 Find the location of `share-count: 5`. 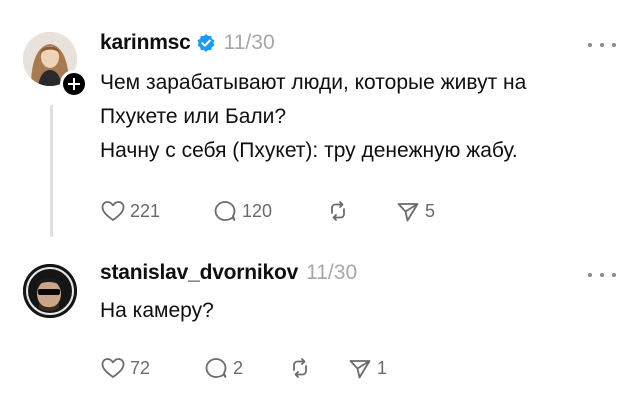

share-count: 5 is located at coordinates (430, 210).